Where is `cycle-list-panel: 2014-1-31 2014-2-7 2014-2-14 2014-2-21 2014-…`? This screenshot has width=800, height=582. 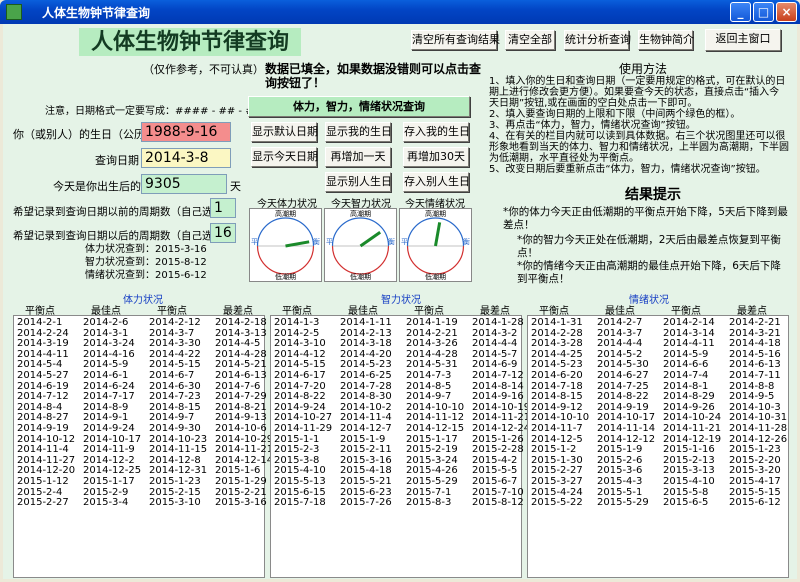
cycle-list-panel: 2014-1-31 2014-2-7 2014-2-14 2014-2-21 2014-… is located at coordinates (658, 446).